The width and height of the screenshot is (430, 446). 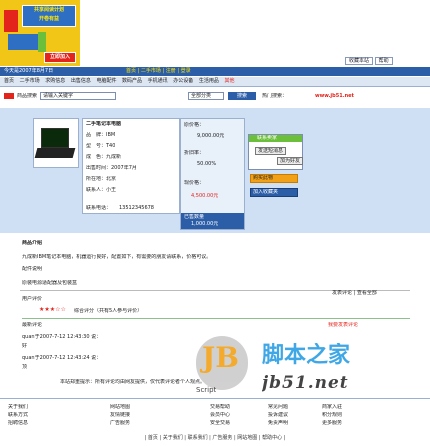 What do you see at coordinates (235, 423) in the screenshot?
I see `footer-link: 安全交易` at bounding box center [235, 423].